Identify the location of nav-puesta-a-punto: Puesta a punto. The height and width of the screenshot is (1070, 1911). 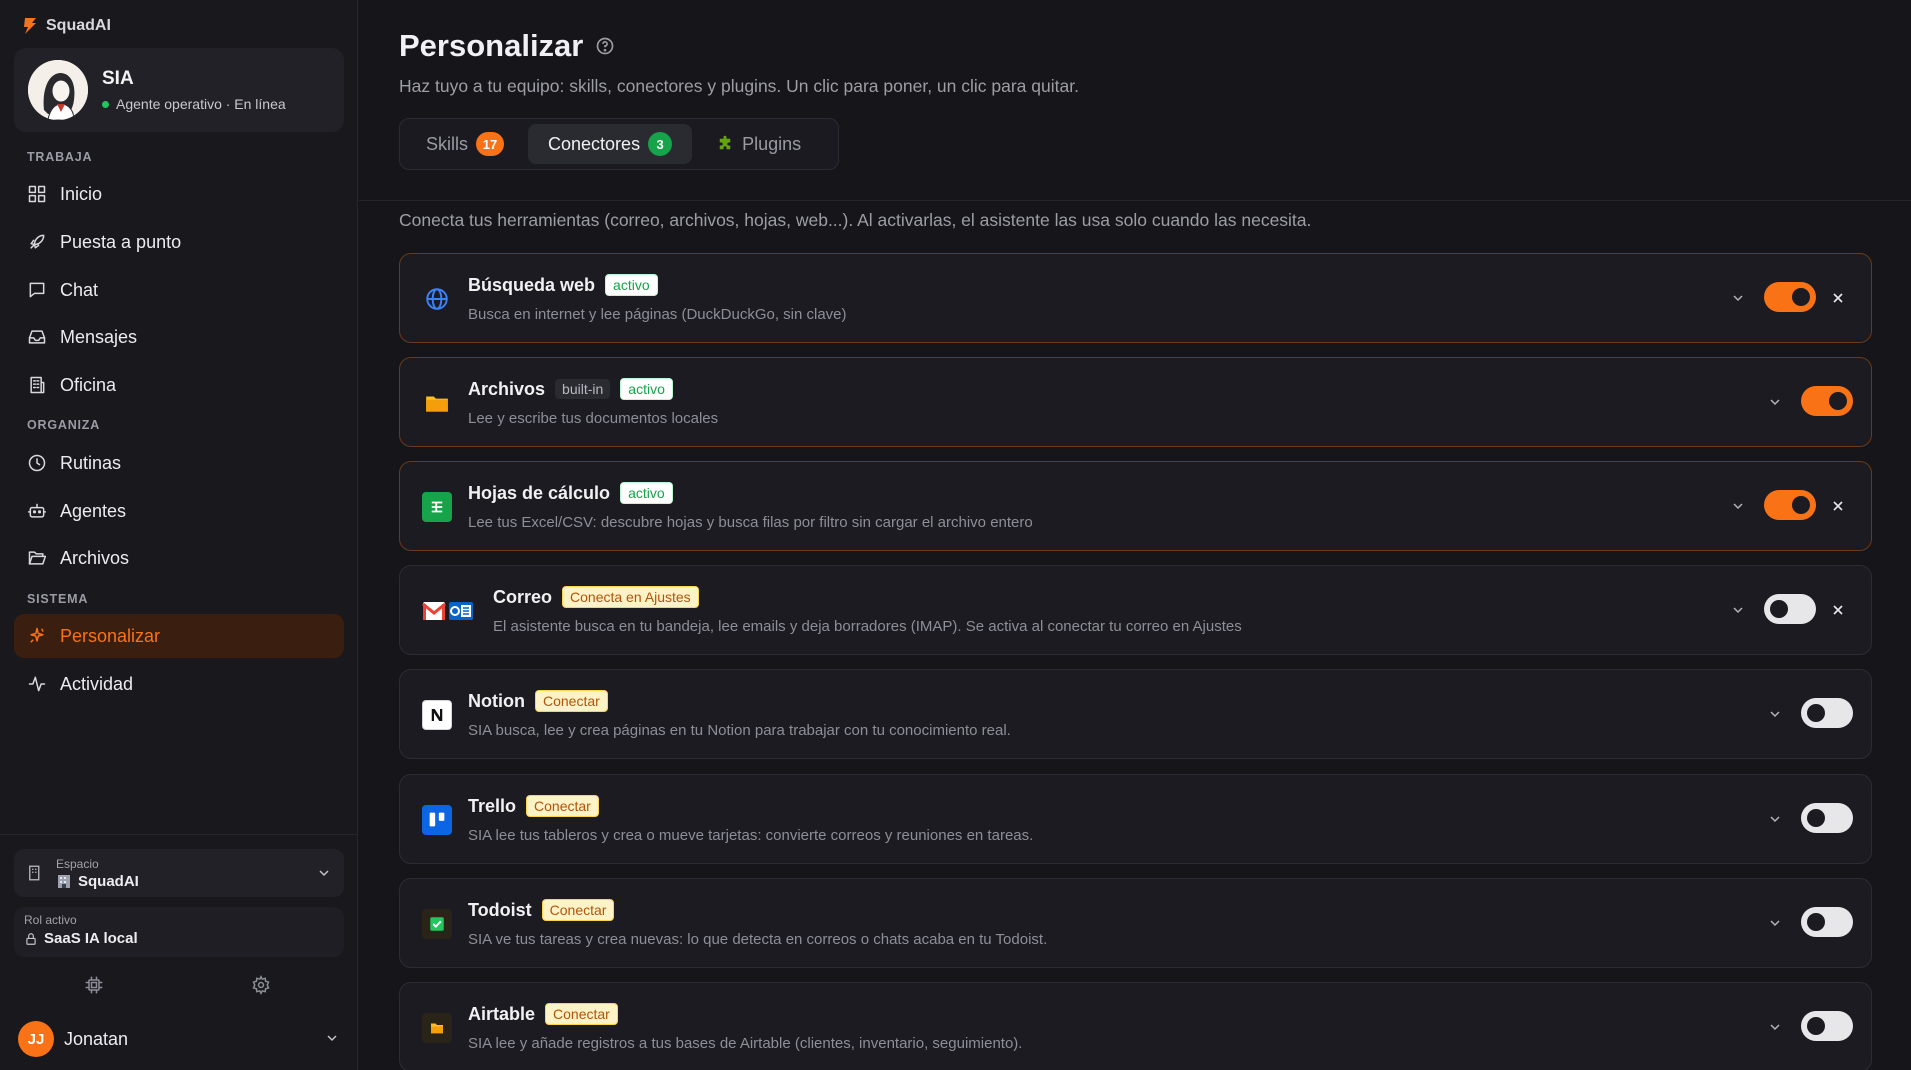
(179, 242).